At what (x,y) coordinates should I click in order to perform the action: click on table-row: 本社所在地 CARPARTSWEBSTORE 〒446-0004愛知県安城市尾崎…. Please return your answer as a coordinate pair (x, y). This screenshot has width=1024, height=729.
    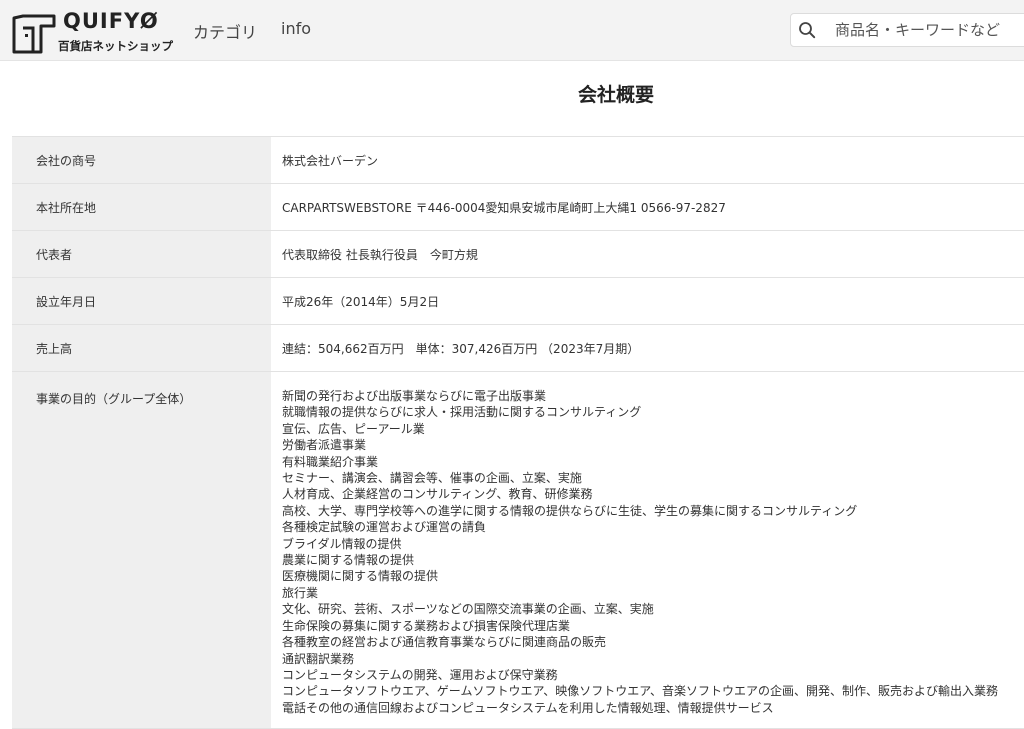
    Looking at the image, I should click on (518, 207).